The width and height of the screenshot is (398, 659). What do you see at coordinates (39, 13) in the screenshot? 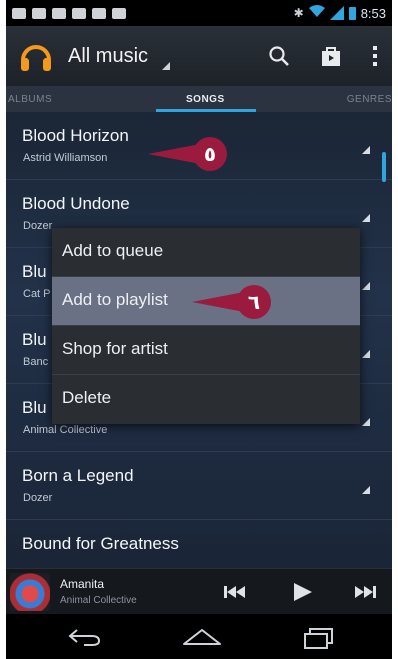
I see `message-icon` at bounding box center [39, 13].